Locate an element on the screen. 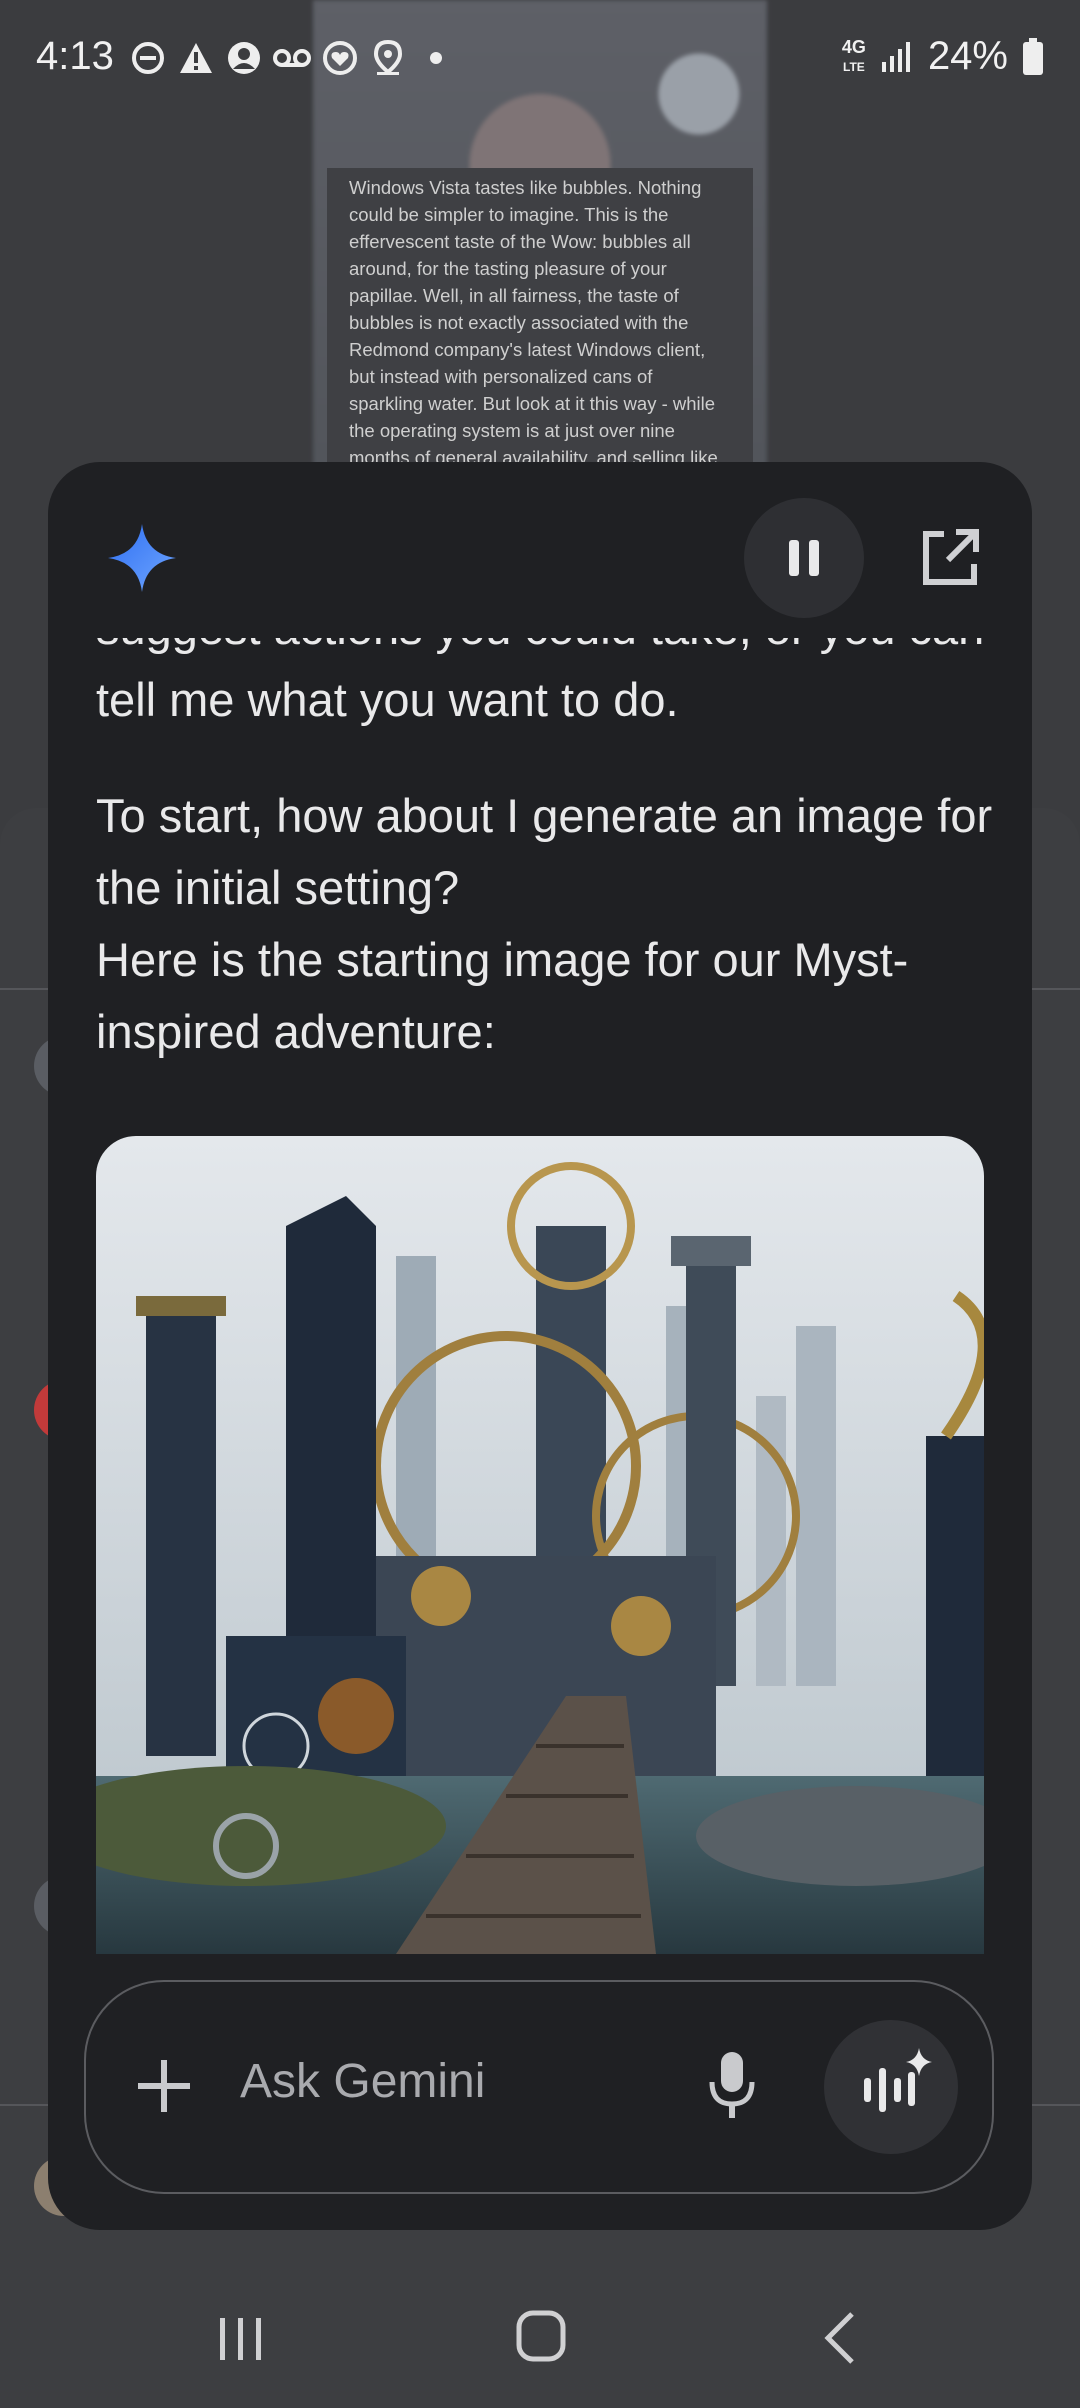  gemini-logo-icon is located at coordinates (142, 558).